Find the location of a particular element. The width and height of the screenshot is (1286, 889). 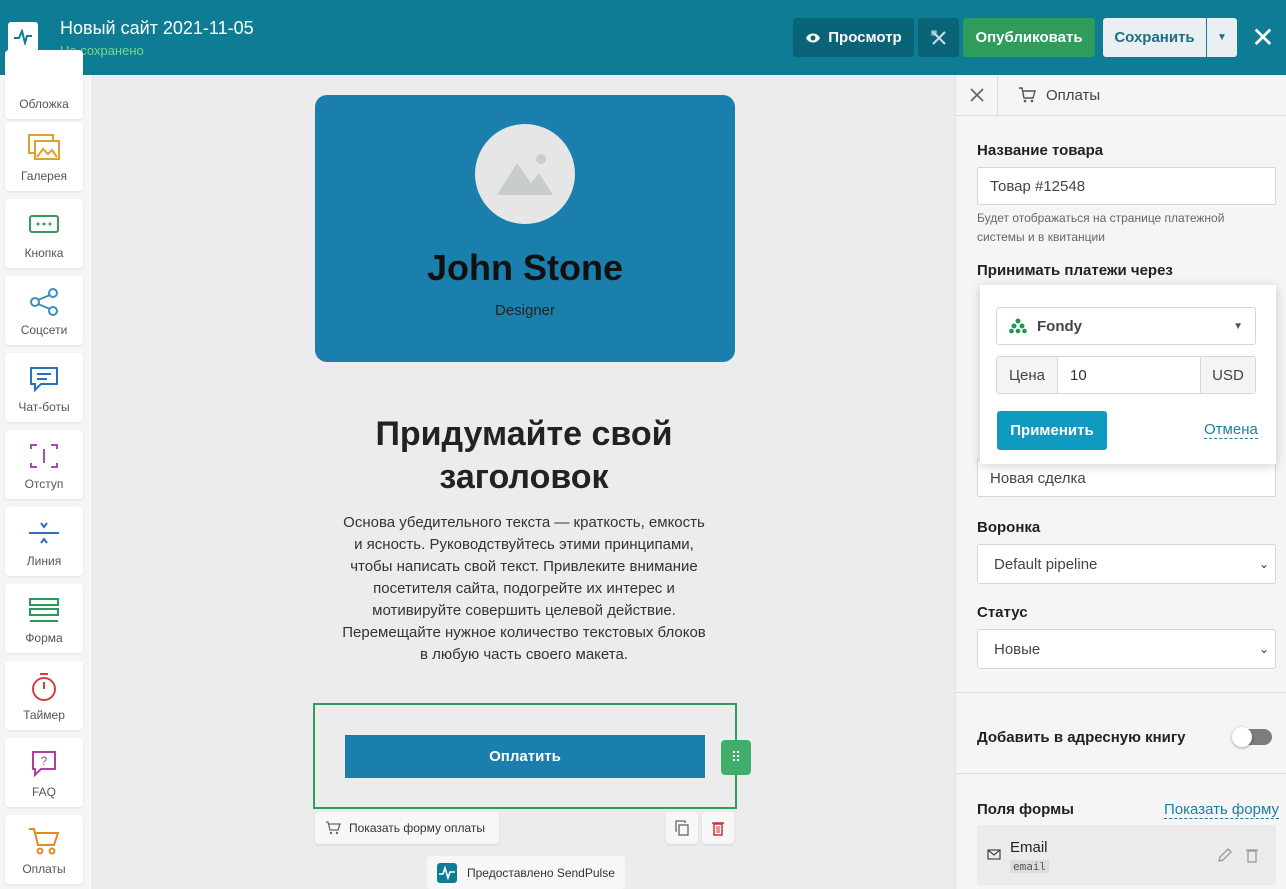

show-pay-form-label: Показать форму оплаты is located at coordinates (417, 828).